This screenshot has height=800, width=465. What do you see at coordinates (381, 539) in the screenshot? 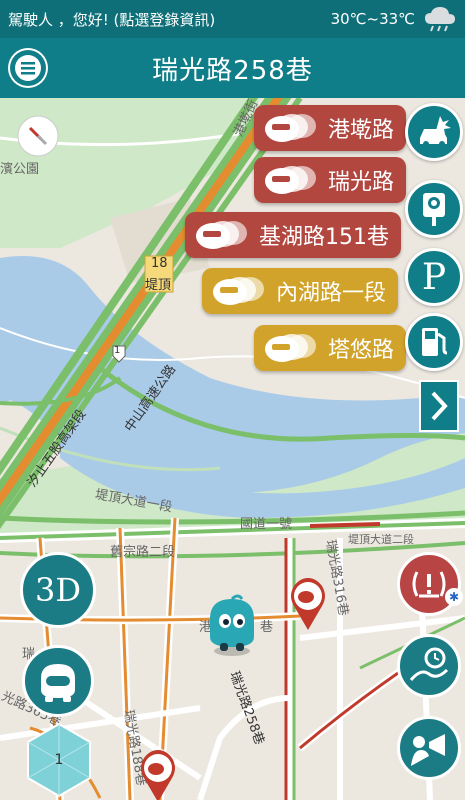
I see `map-label-dadao2: 堤頂大道二段` at bounding box center [381, 539].